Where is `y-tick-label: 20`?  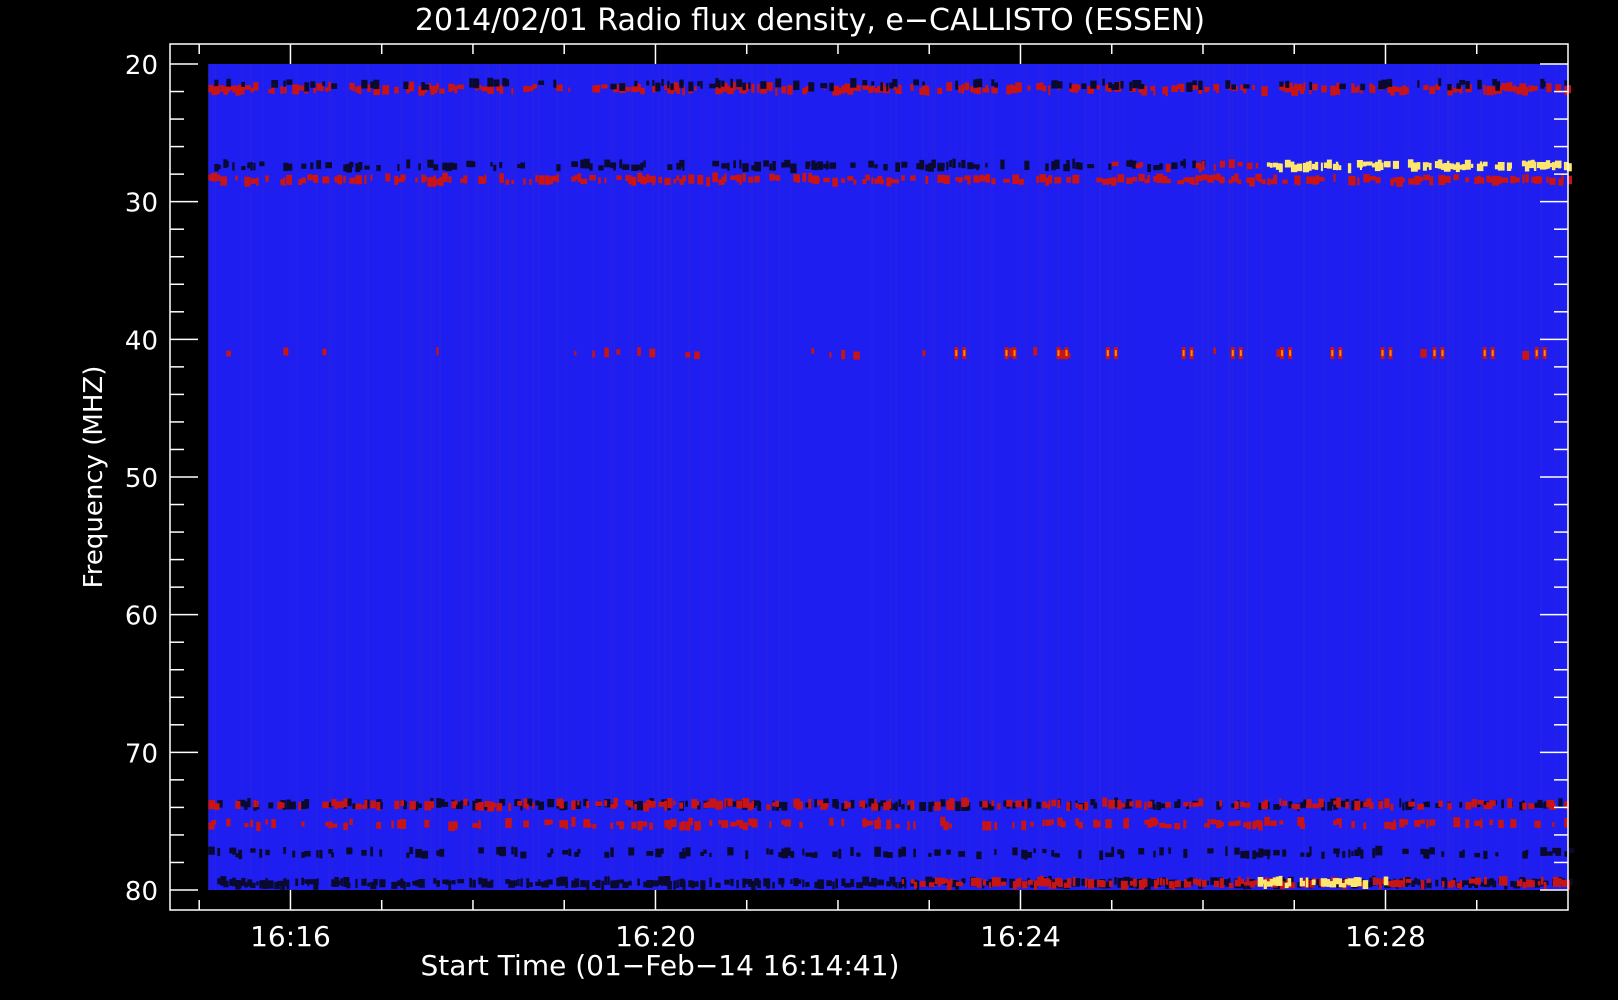 y-tick-label: 20 is located at coordinates (141, 66).